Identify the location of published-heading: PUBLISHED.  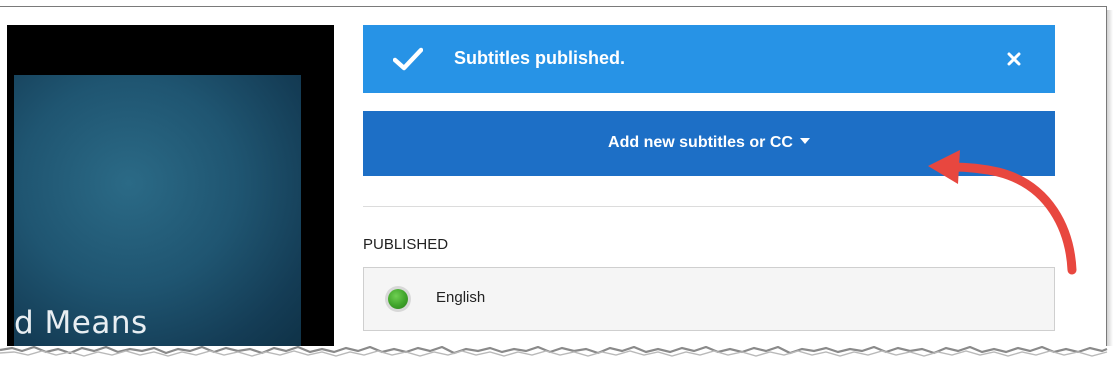
(406, 244).